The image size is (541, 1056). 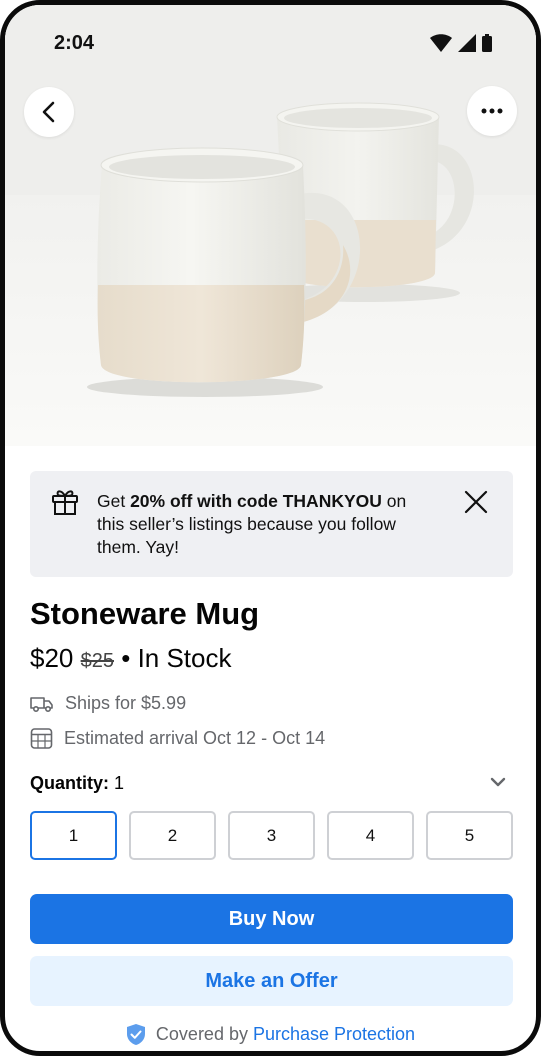 I want to click on quantity-option-3: 3, so click(x=271, y=835).